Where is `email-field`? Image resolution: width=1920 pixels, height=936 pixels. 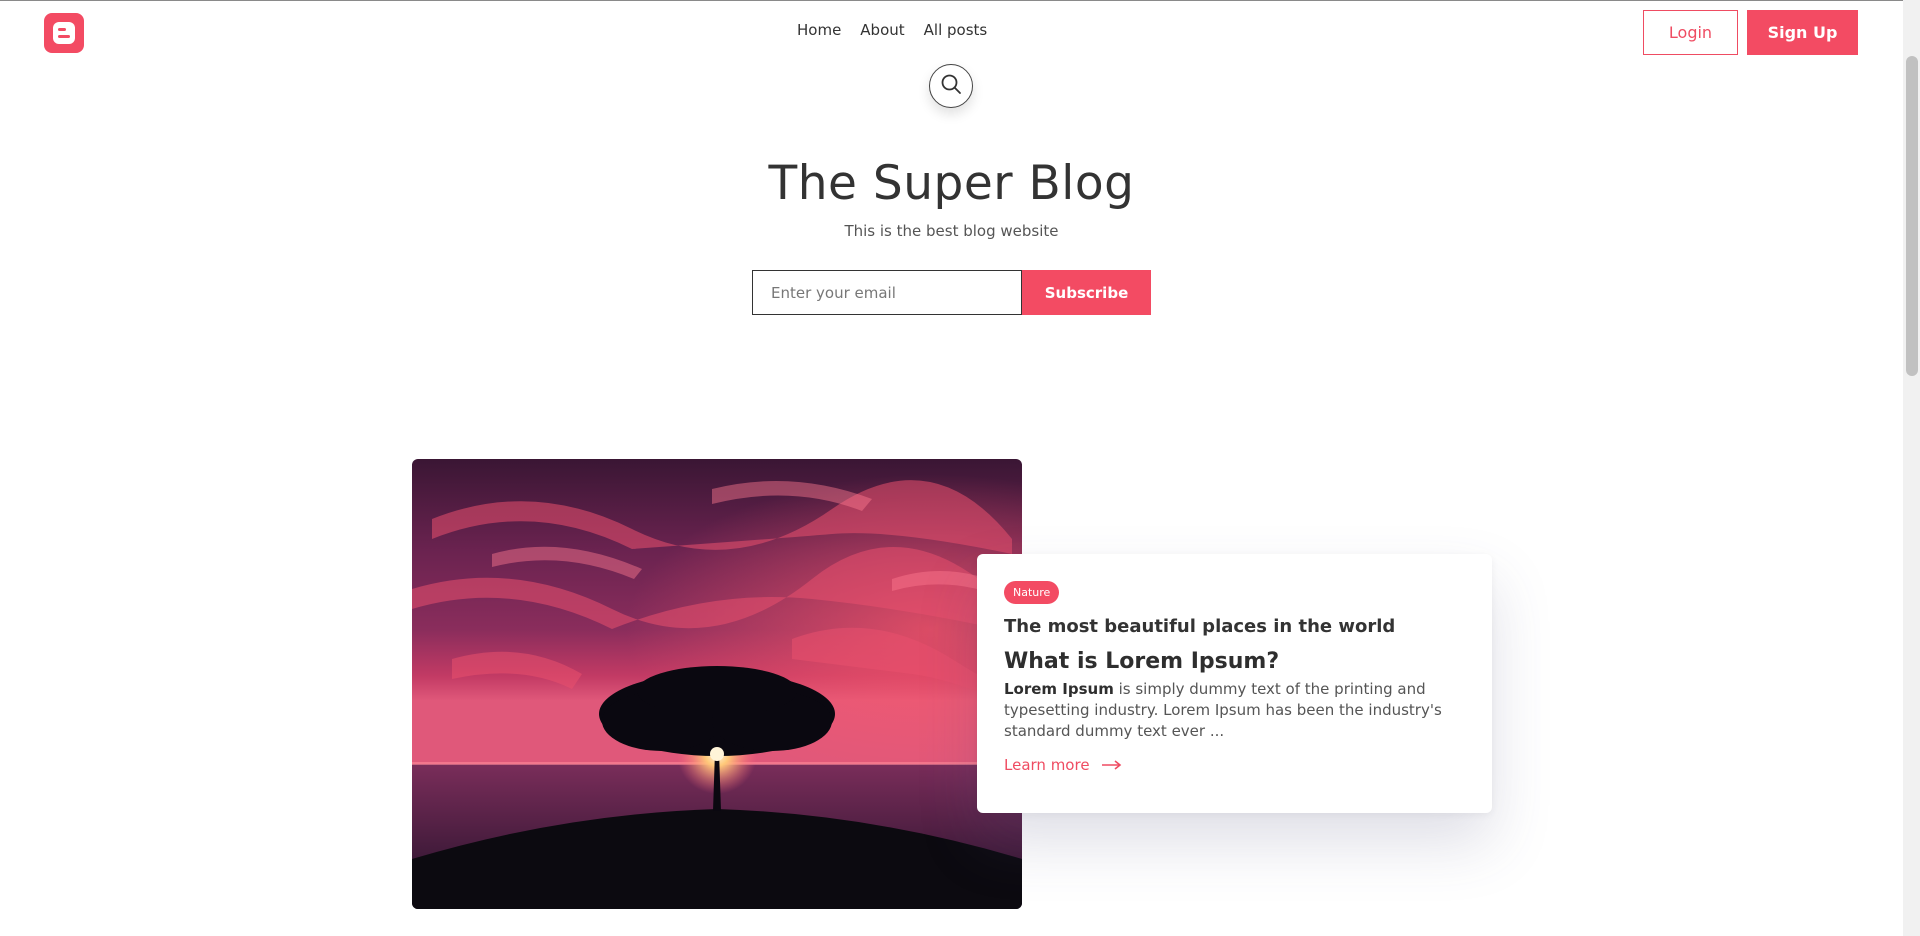 email-field is located at coordinates (887, 292).